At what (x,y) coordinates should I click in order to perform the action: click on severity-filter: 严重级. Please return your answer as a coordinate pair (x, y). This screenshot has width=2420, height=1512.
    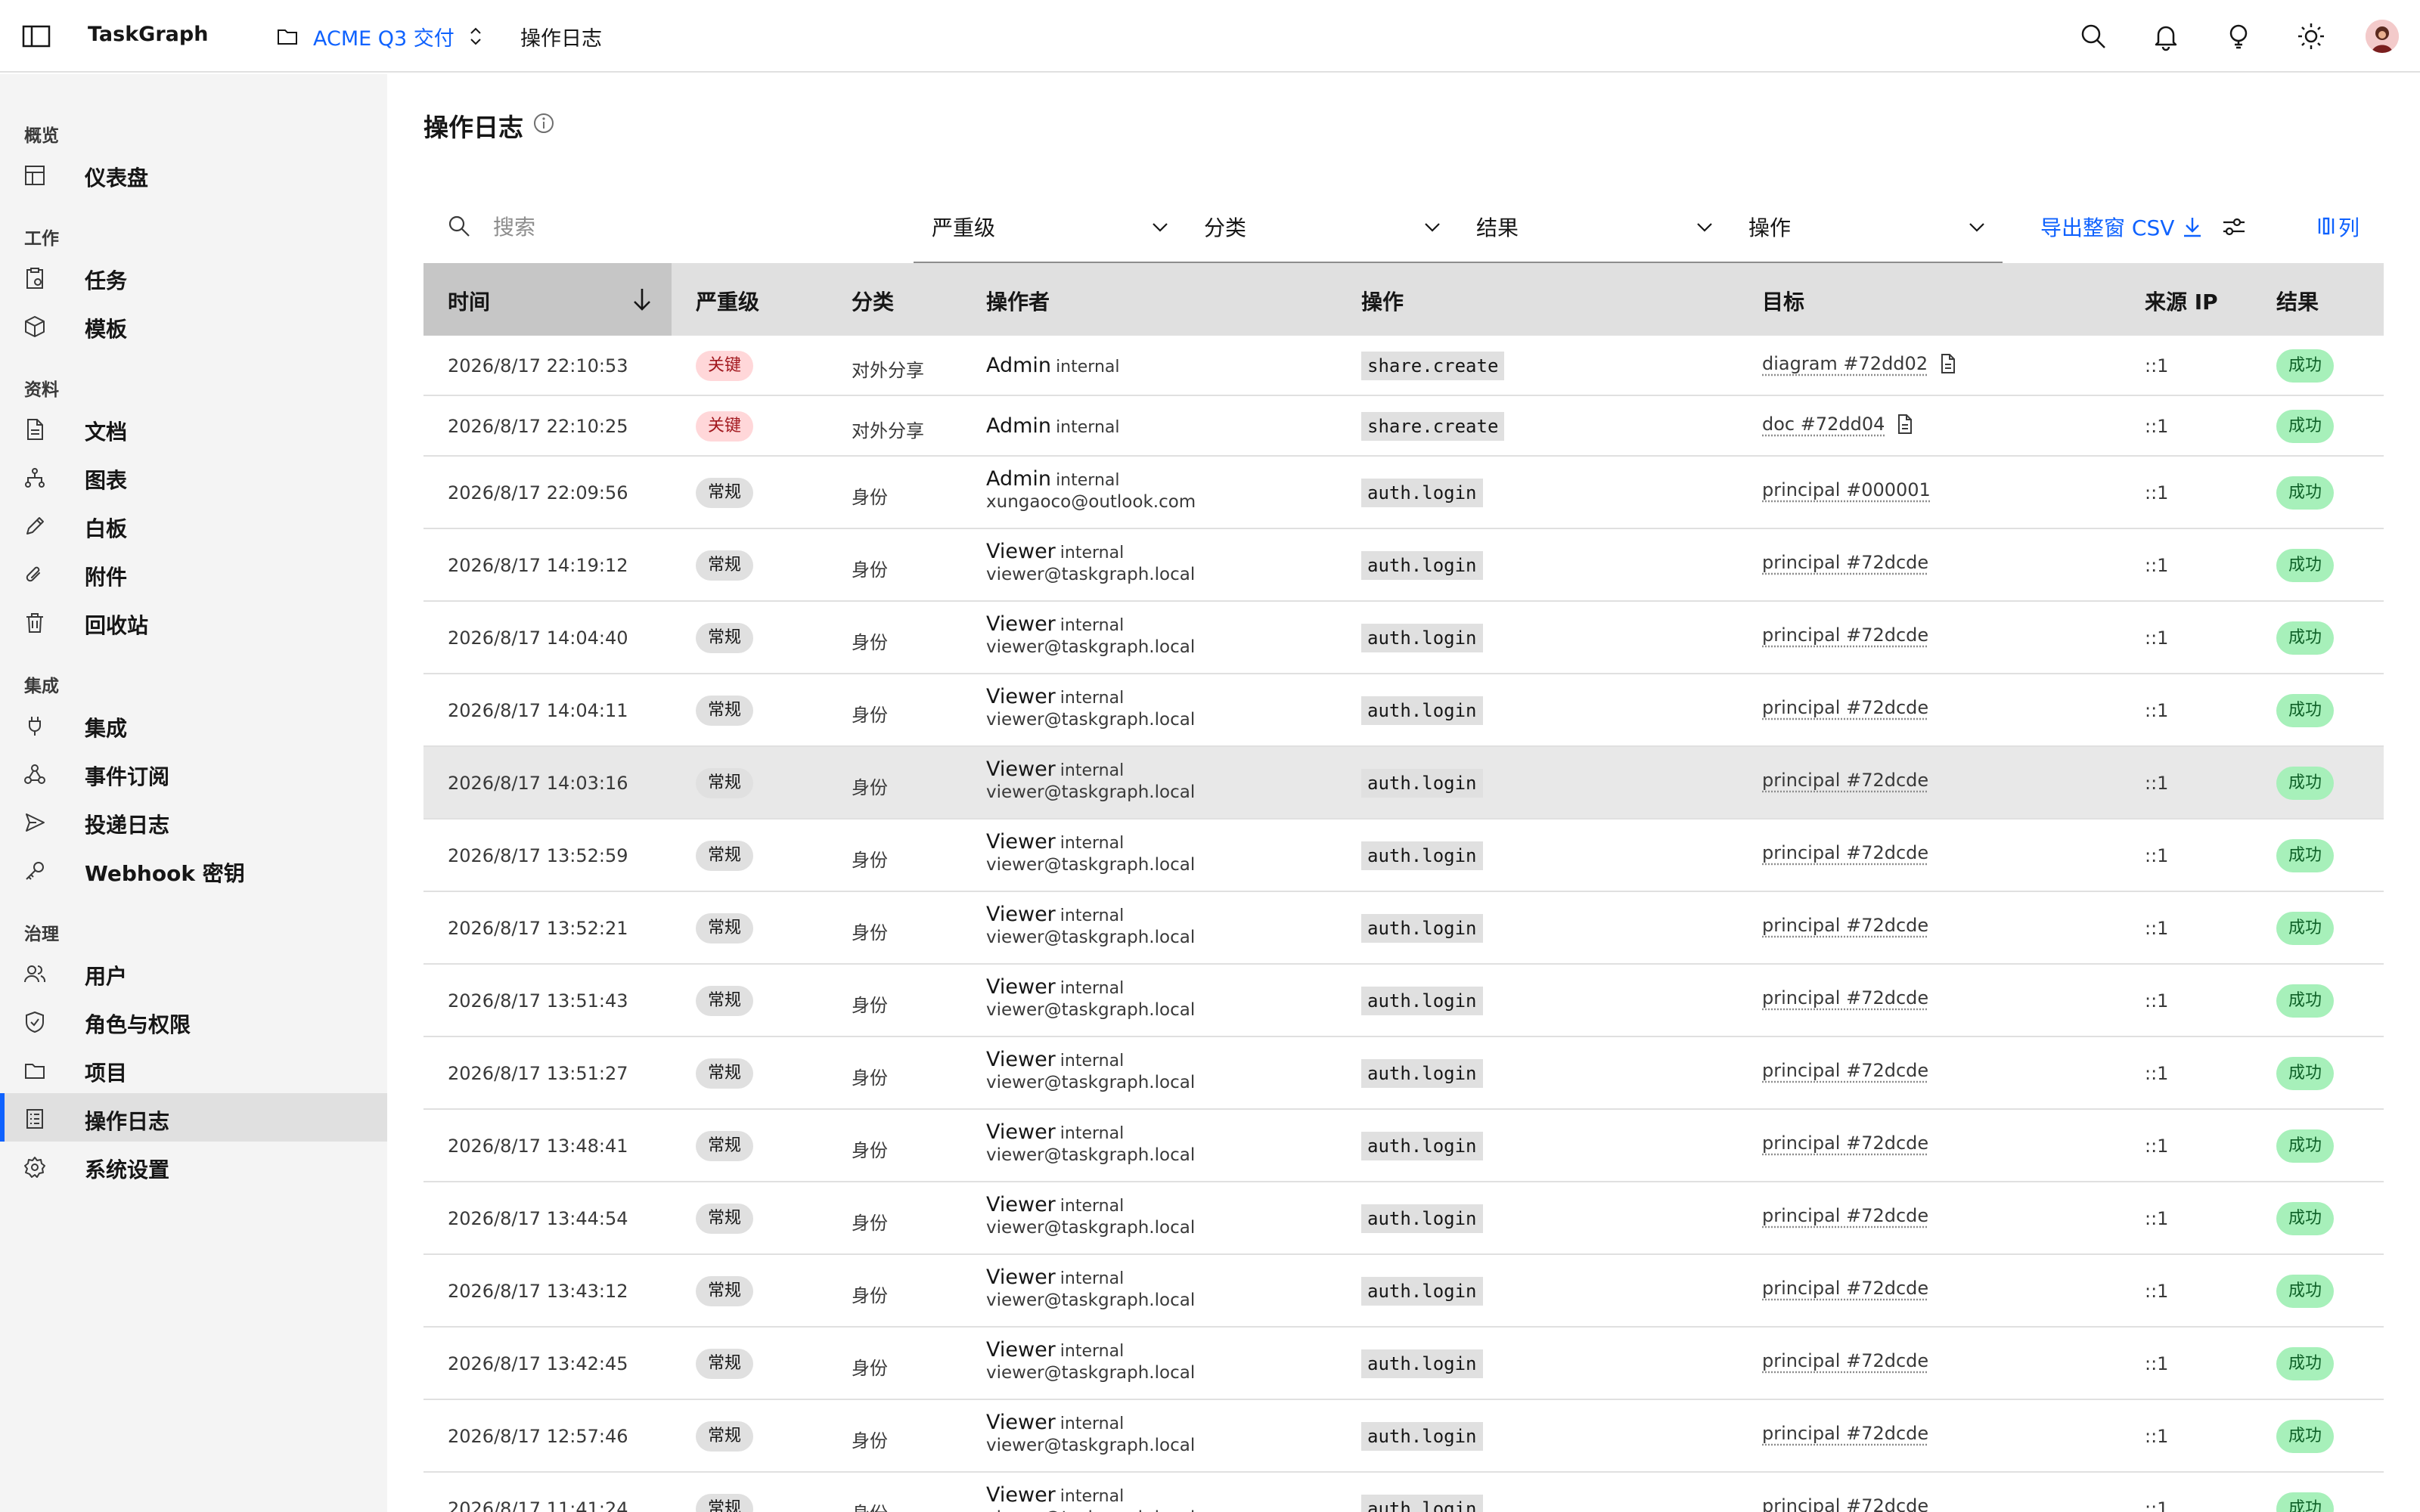
    Looking at the image, I should click on (1050, 227).